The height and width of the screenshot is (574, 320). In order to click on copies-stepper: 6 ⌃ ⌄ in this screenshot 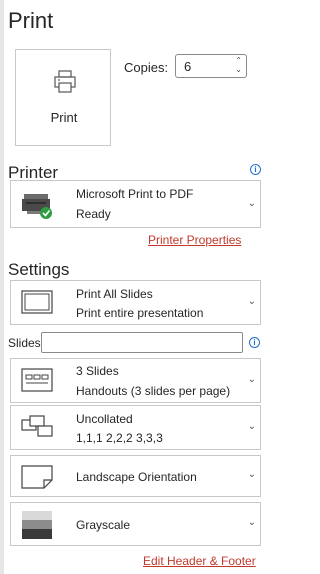, I will do `click(211, 66)`.